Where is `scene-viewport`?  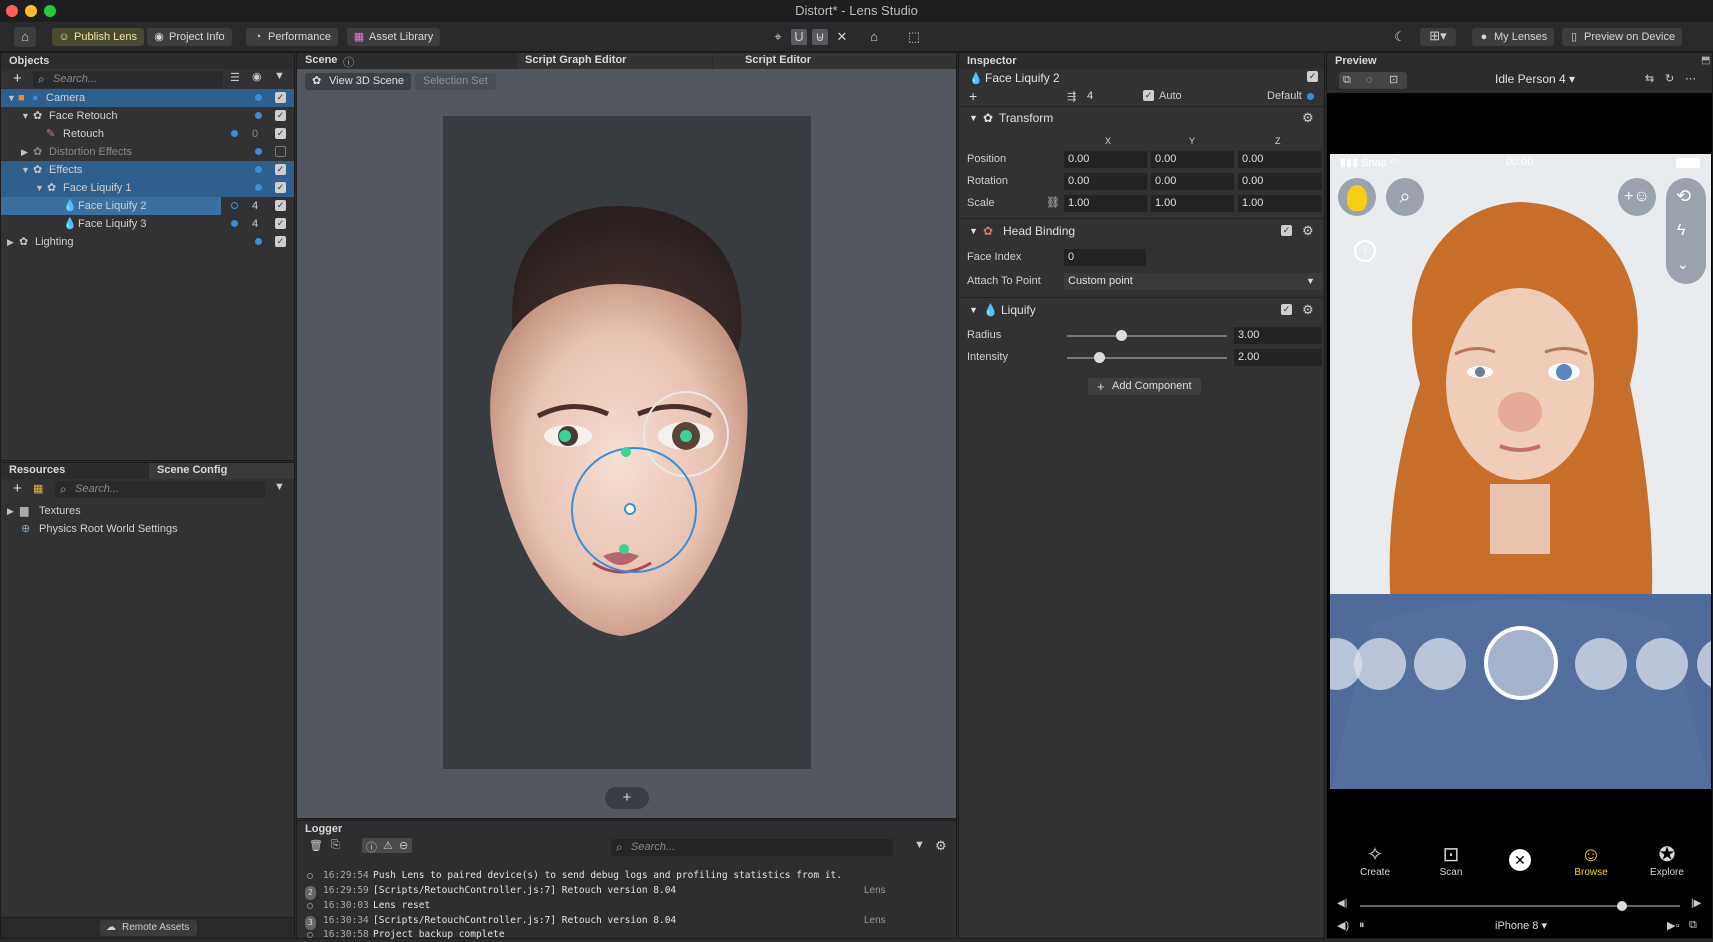 scene-viewport is located at coordinates (627, 442).